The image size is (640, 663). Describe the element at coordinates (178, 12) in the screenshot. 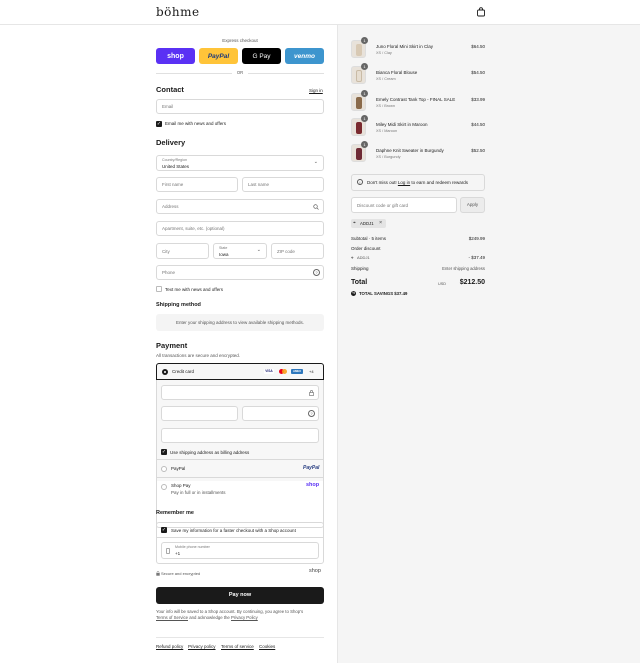

I see `brand-logo: böhme` at that location.